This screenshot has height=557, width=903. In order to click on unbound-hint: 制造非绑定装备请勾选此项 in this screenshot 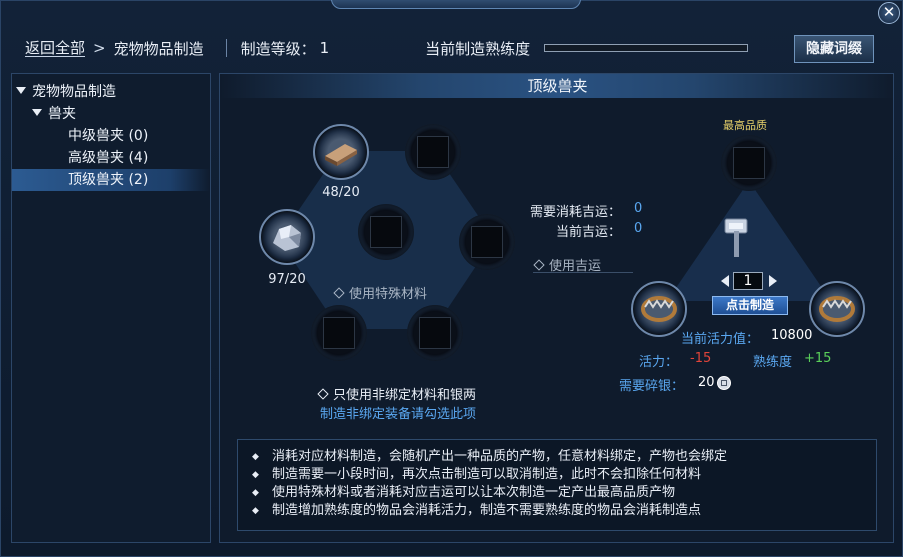, I will do `click(398, 414)`.